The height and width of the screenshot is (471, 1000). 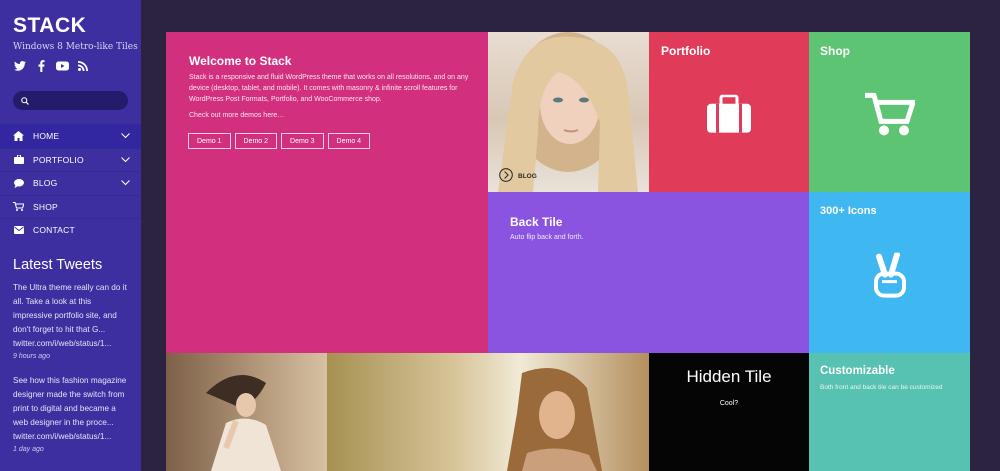 What do you see at coordinates (70, 100) in the screenshot?
I see `search-input` at bounding box center [70, 100].